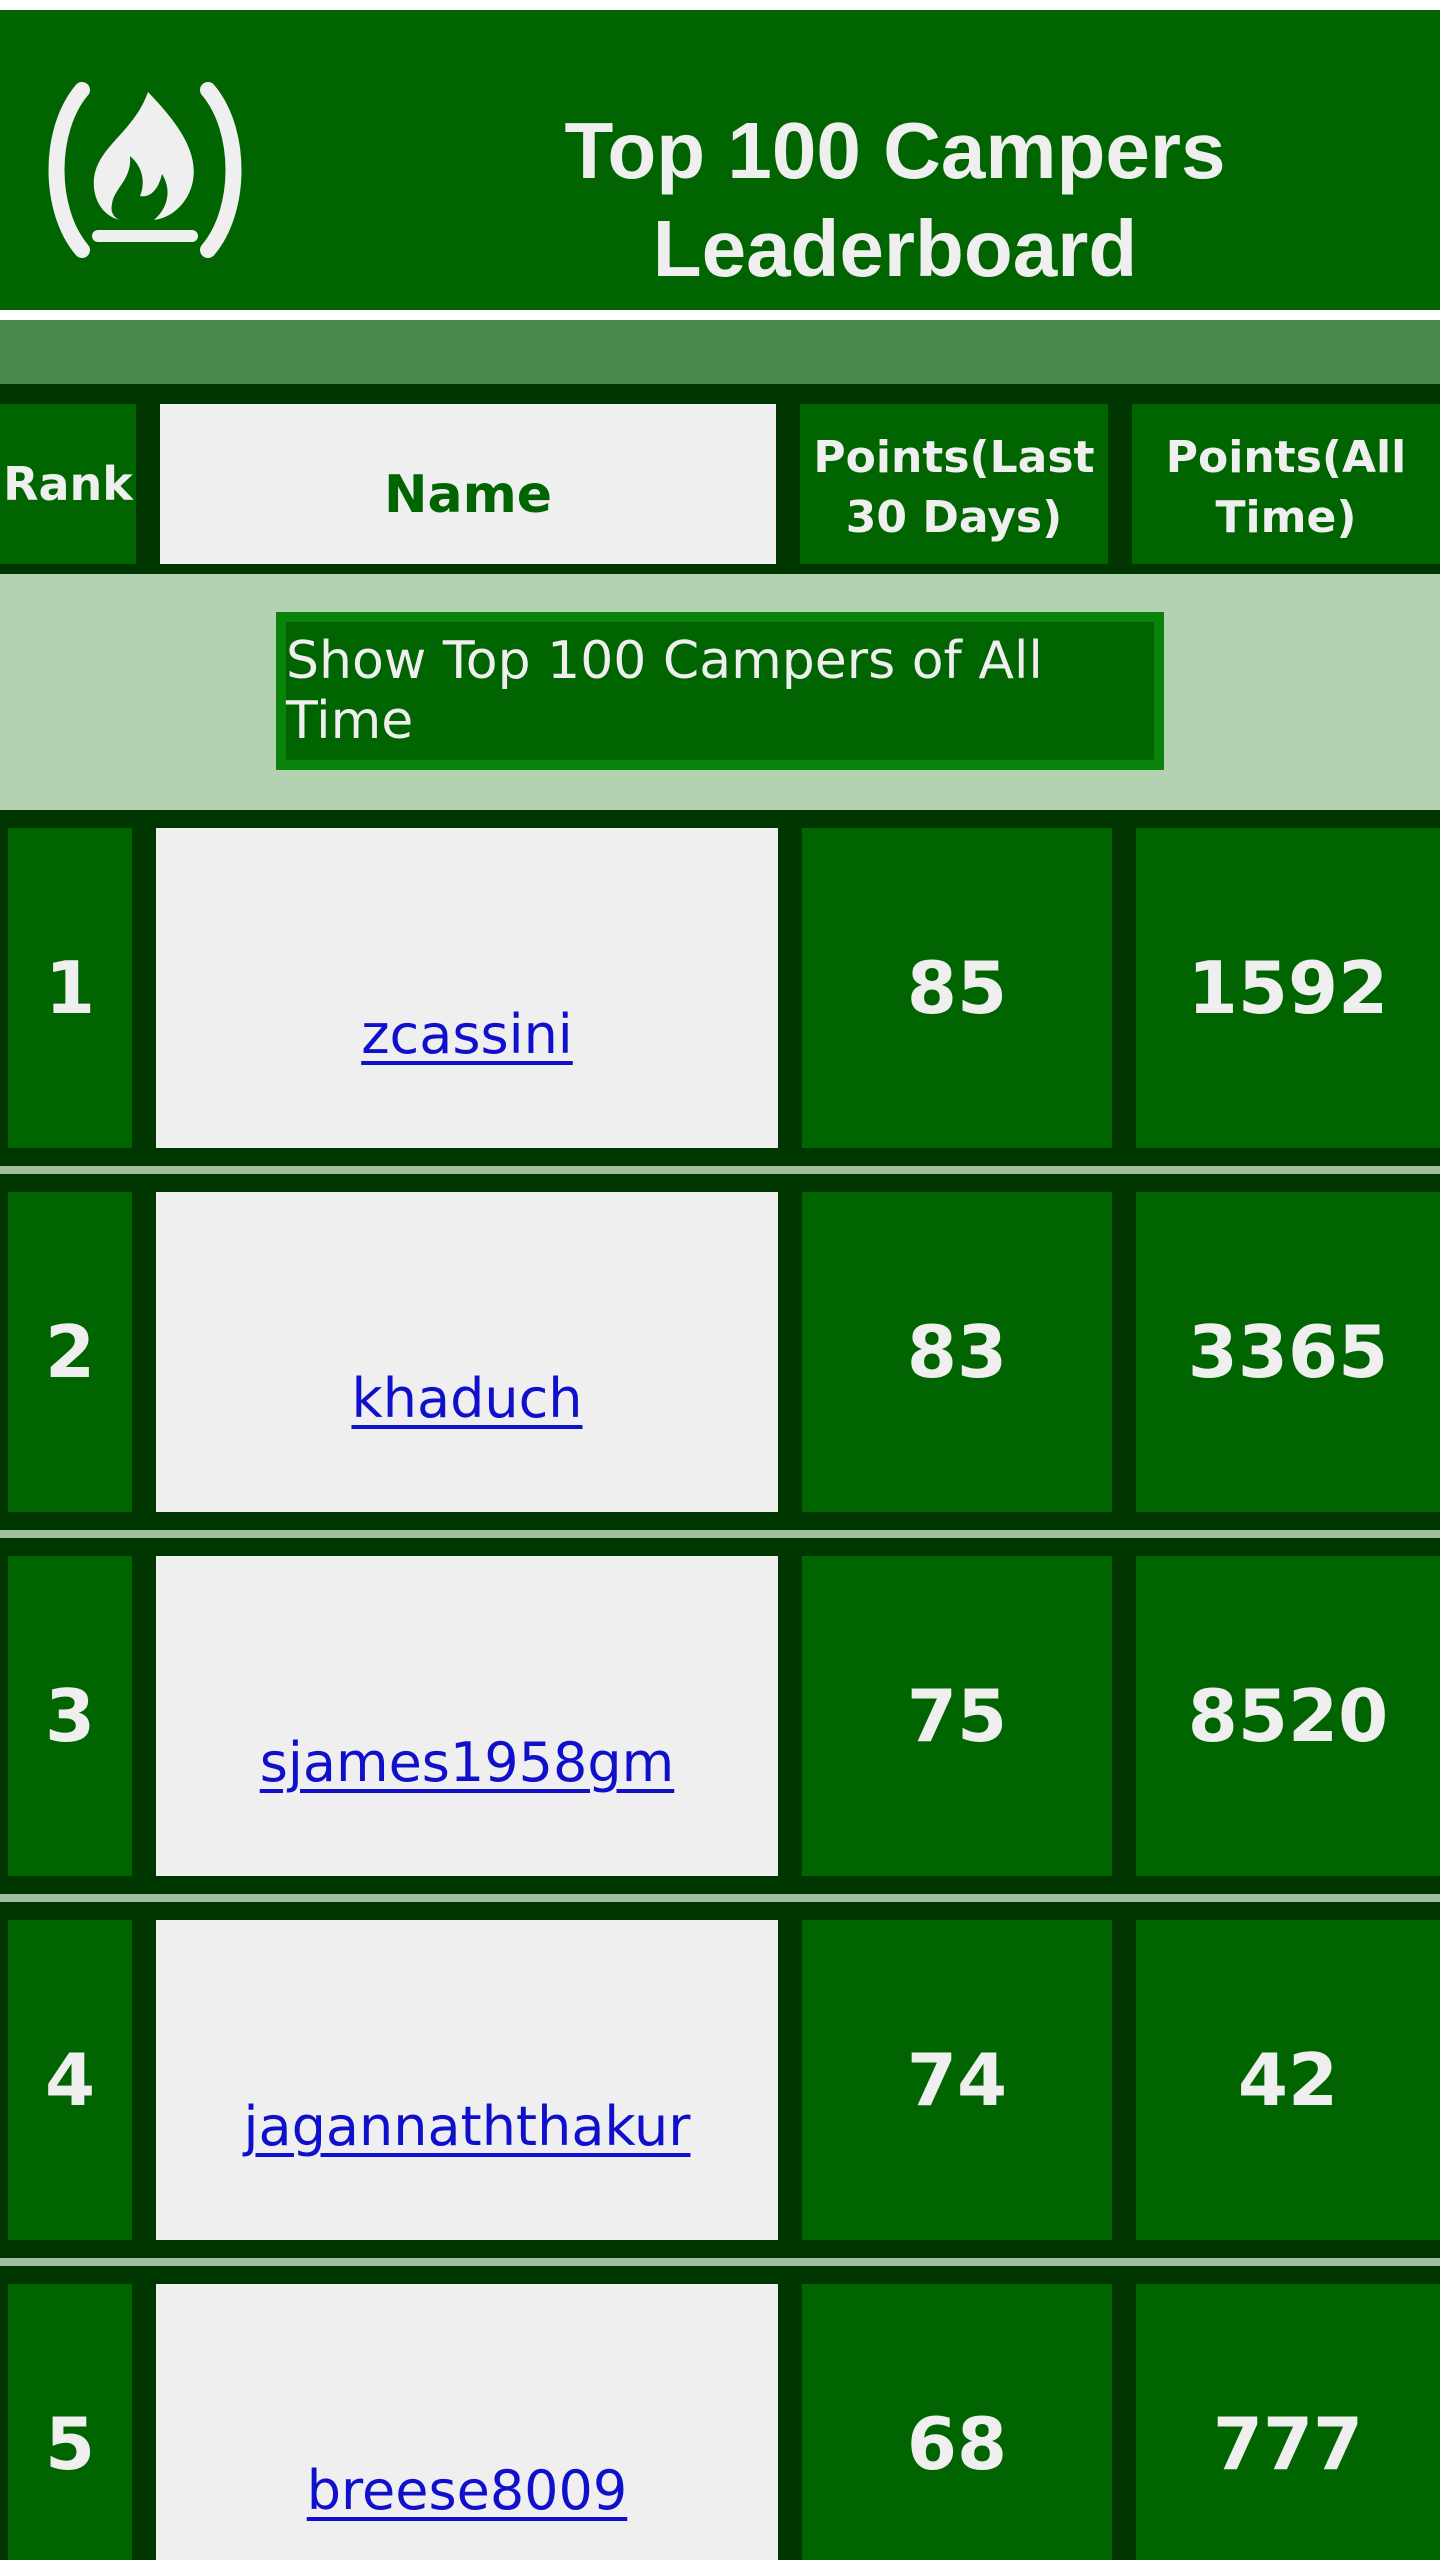 This screenshot has width=1440, height=2560. What do you see at coordinates (70, 1716) in the screenshot?
I see `rank-cell: 3` at bounding box center [70, 1716].